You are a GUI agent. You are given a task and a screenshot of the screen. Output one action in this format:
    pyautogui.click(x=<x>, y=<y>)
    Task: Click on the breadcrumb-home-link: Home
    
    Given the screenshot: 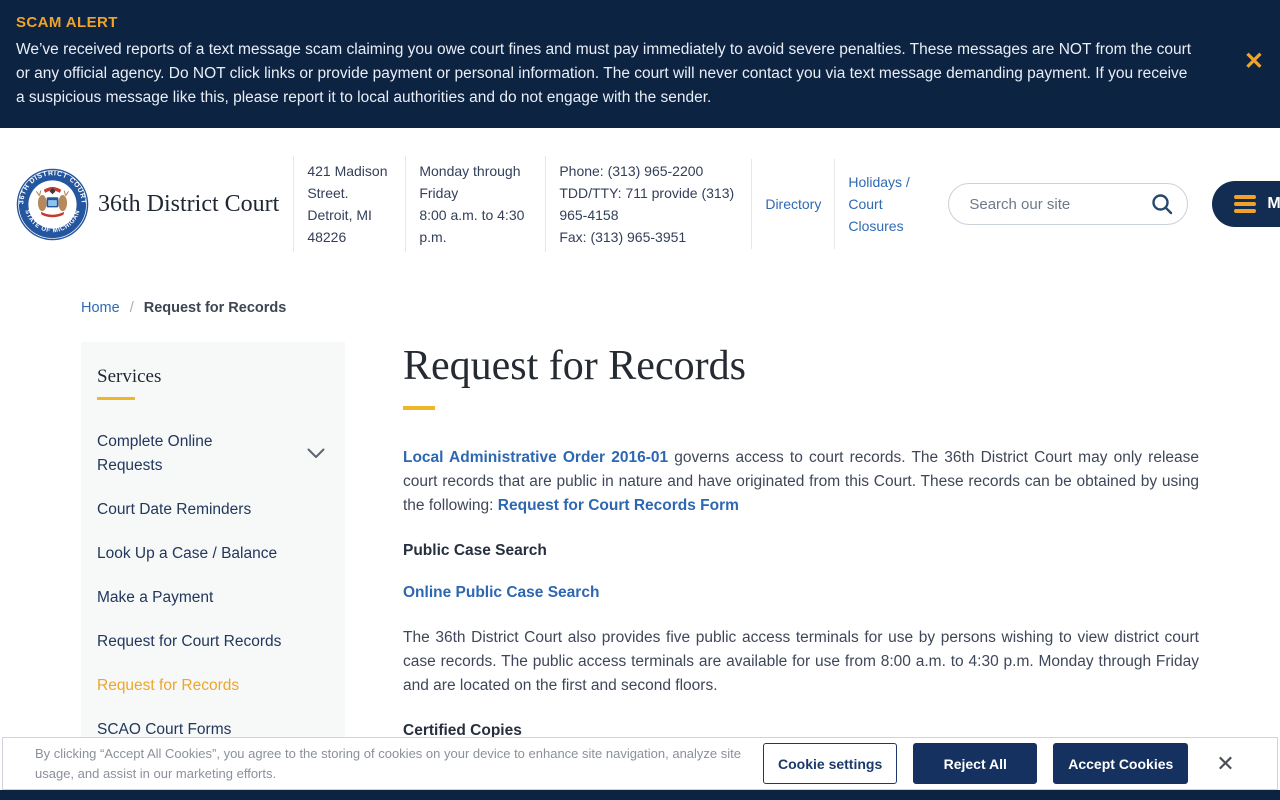 What is the action you would take?
    pyautogui.click(x=100, y=308)
    